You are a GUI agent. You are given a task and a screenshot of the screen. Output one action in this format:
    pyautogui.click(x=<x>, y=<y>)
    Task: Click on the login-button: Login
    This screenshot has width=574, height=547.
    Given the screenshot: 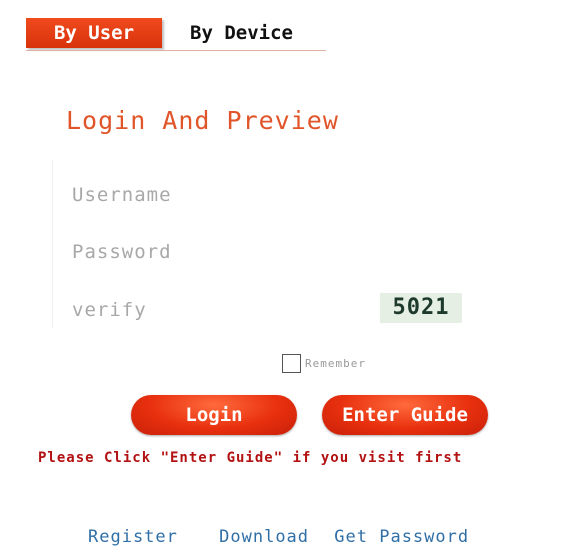 What is the action you would take?
    pyautogui.click(x=214, y=415)
    